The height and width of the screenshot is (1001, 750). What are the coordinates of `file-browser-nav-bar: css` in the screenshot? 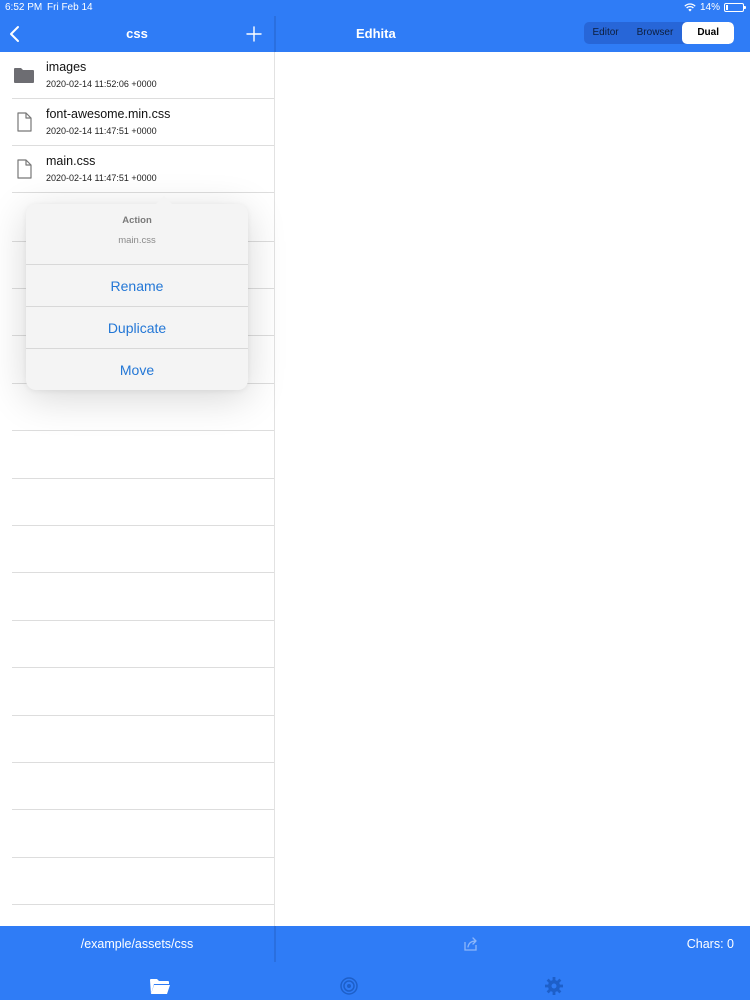 It's located at (137, 34).